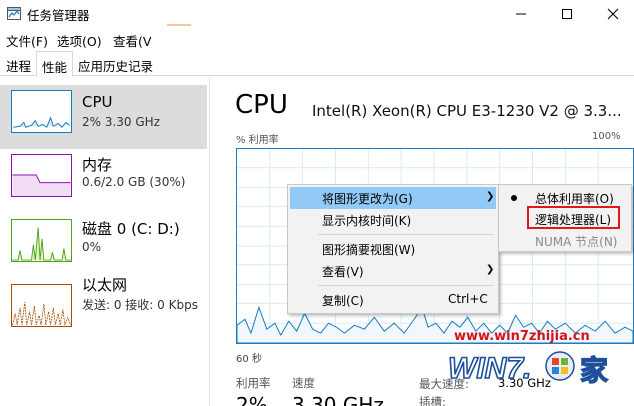 The image size is (634, 406). What do you see at coordinates (343, 272) in the screenshot?
I see `menu-item-label: 查看(V)` at bounding box center [343, 272].